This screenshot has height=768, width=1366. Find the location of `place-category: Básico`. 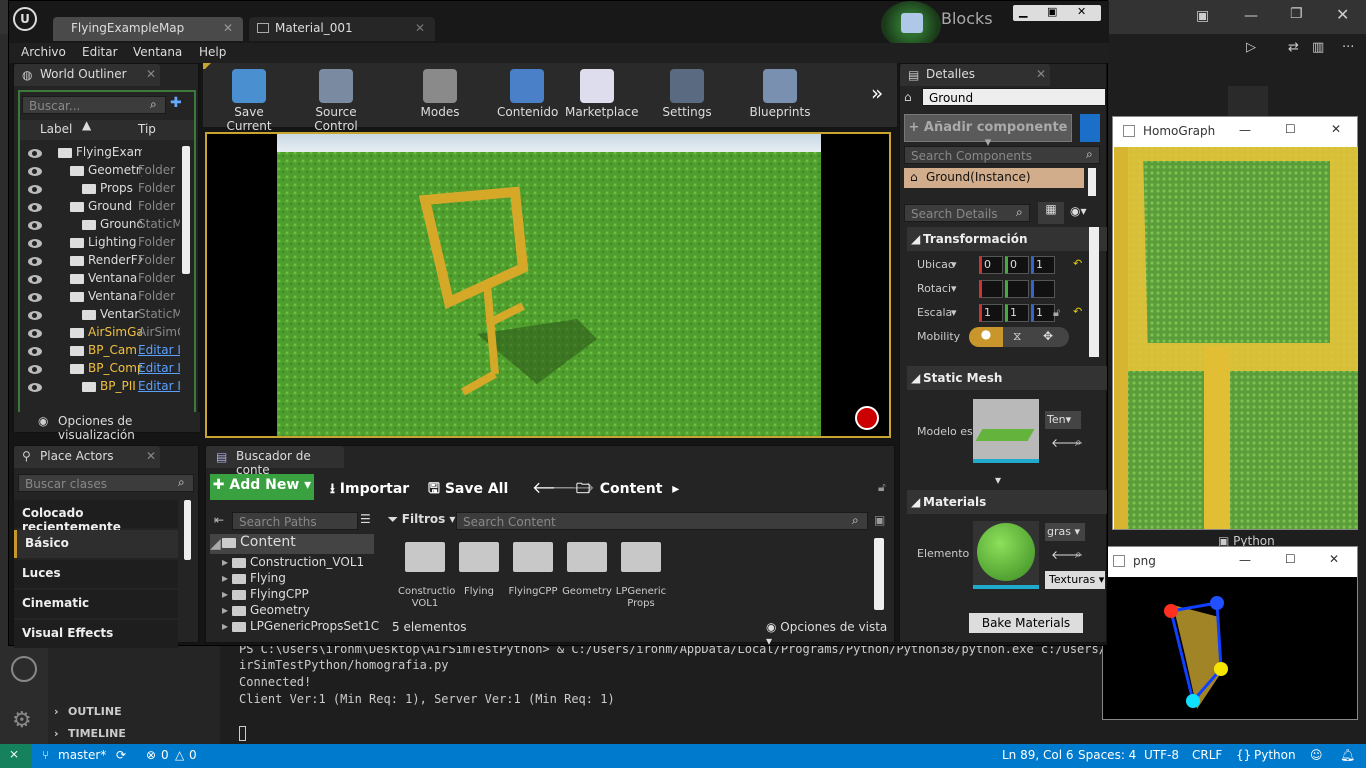

place-category: Básico is located at coordinates (96, 544).